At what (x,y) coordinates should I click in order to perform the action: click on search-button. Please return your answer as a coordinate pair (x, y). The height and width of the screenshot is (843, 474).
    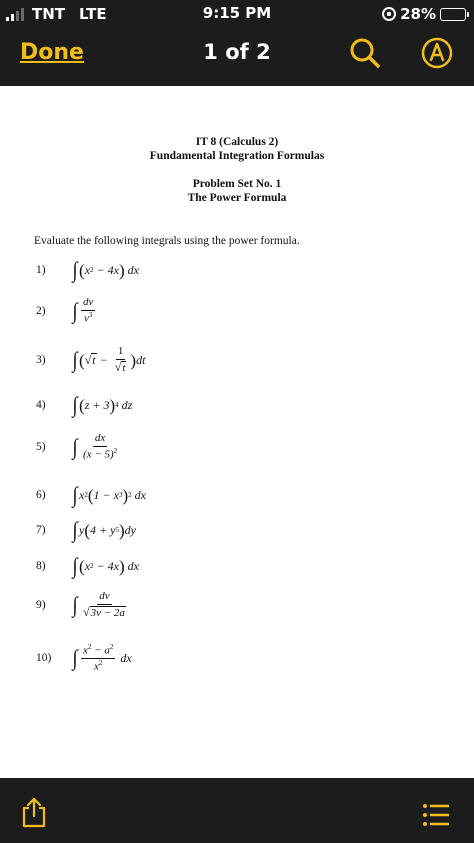
    Looking at the image, I should click on (365, 53).